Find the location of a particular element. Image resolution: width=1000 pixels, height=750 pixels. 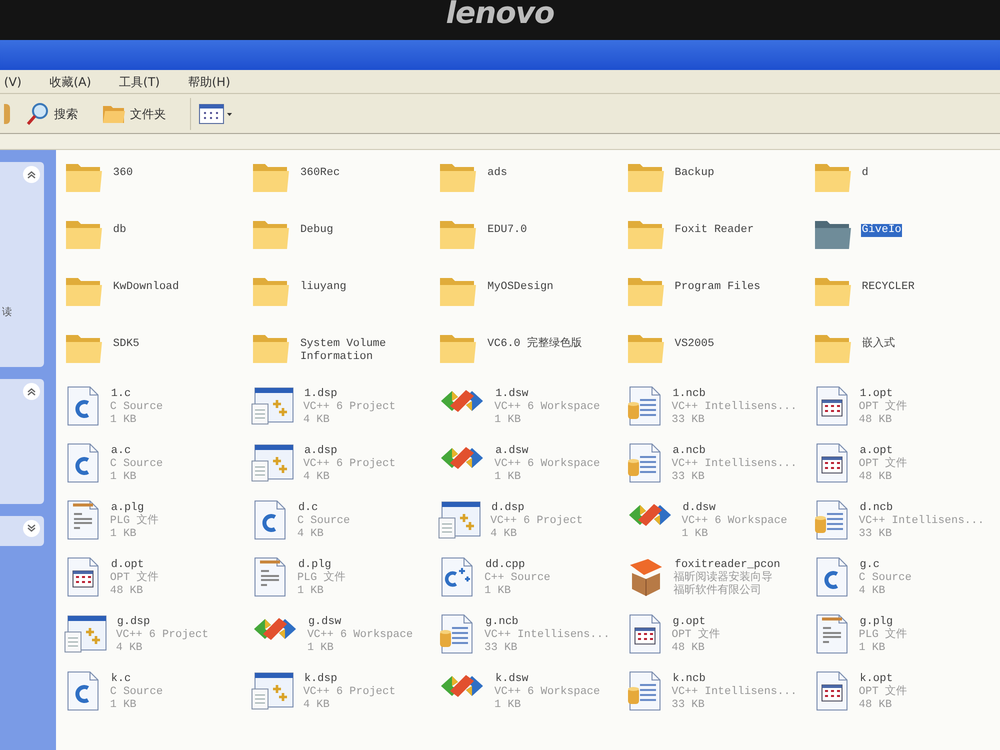

file-name: k.c is located at coordinates (121, 679).